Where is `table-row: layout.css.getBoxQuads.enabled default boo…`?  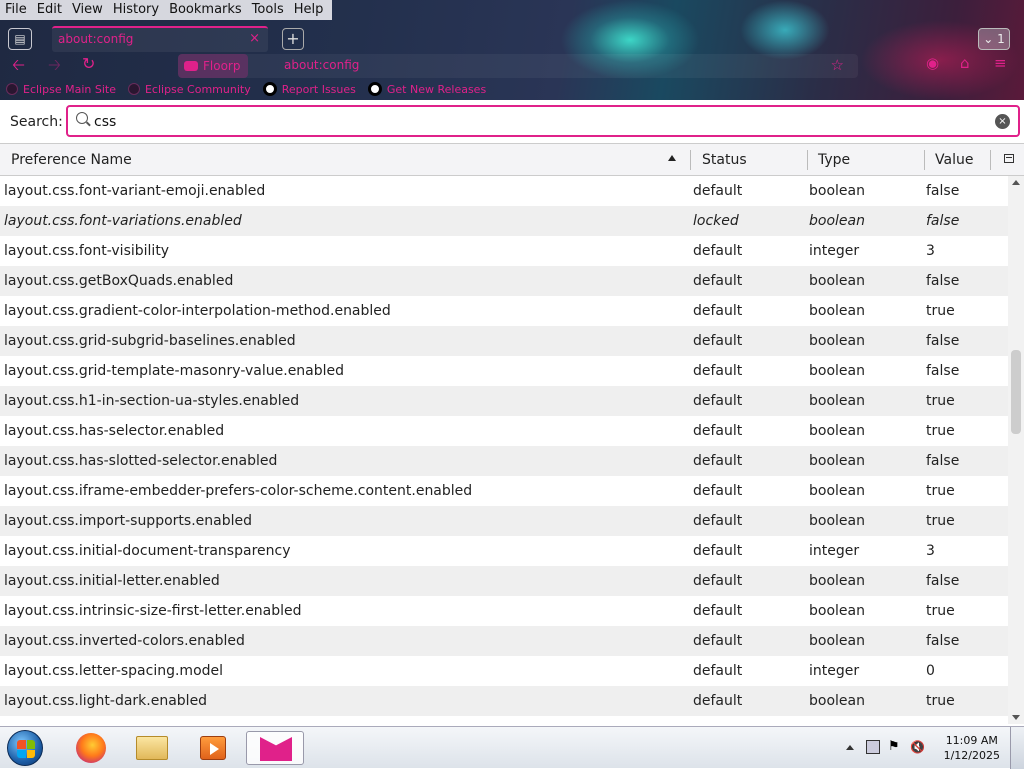
table-row: layout.css.getBoxQuads.enabled default boo… is located at coordinates (504, 281).